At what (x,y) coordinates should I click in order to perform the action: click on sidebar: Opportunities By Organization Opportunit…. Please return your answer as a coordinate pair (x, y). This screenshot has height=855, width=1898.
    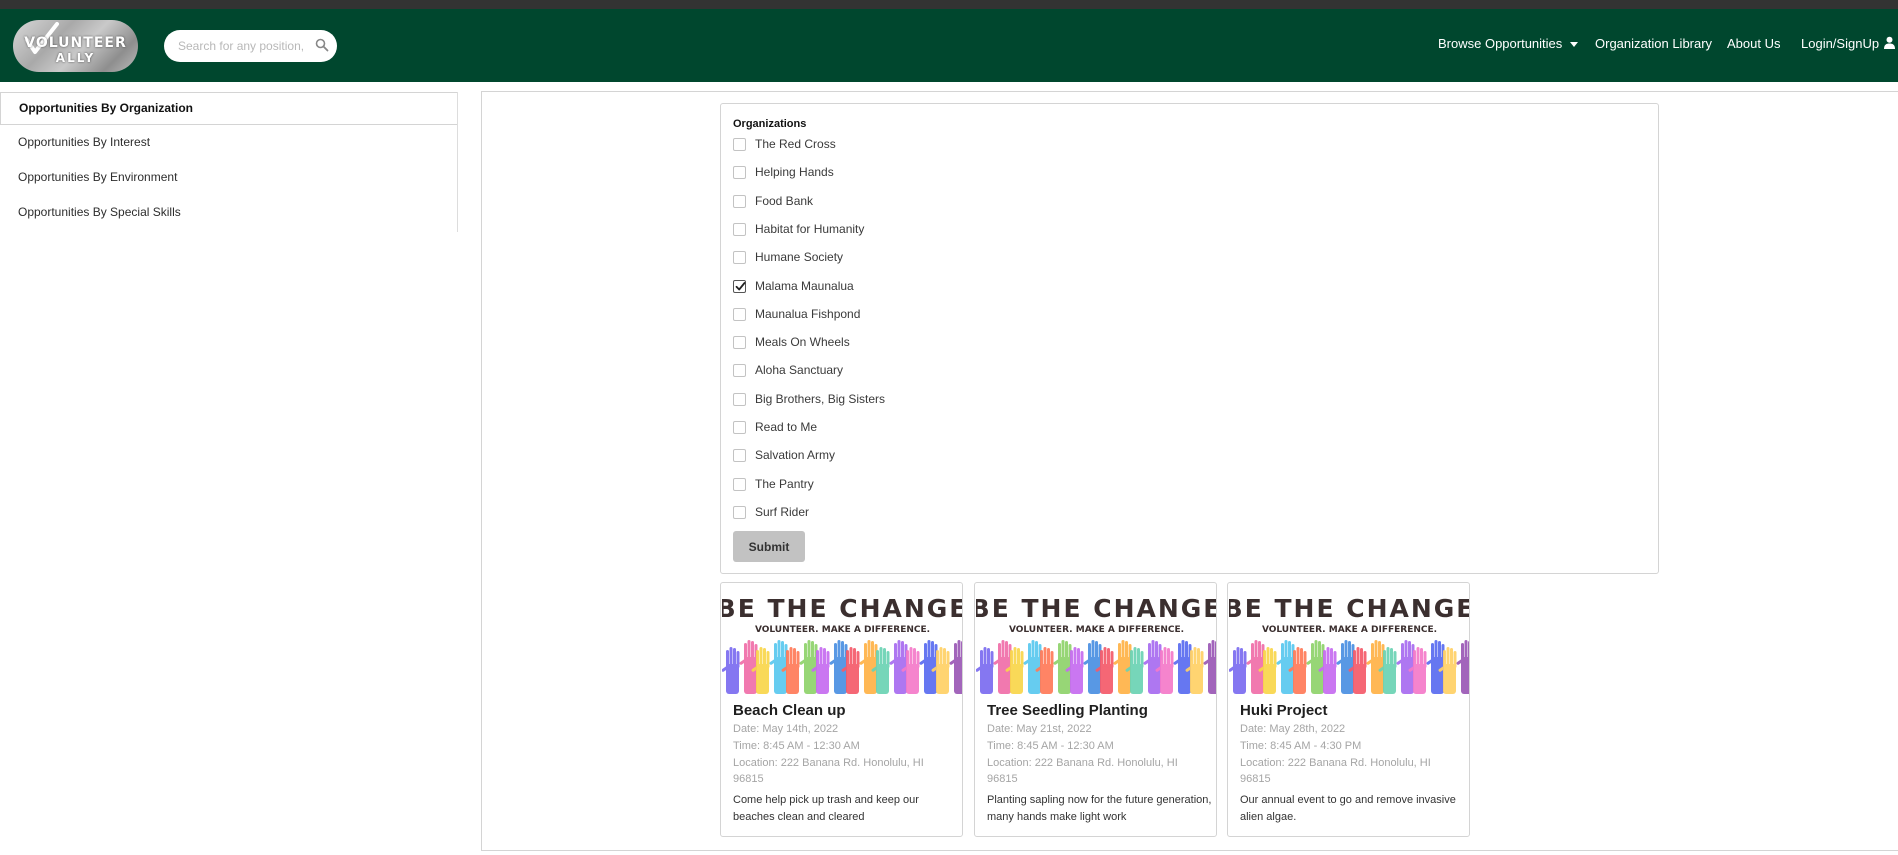
    Looking at the image, I should click on (229, 162).